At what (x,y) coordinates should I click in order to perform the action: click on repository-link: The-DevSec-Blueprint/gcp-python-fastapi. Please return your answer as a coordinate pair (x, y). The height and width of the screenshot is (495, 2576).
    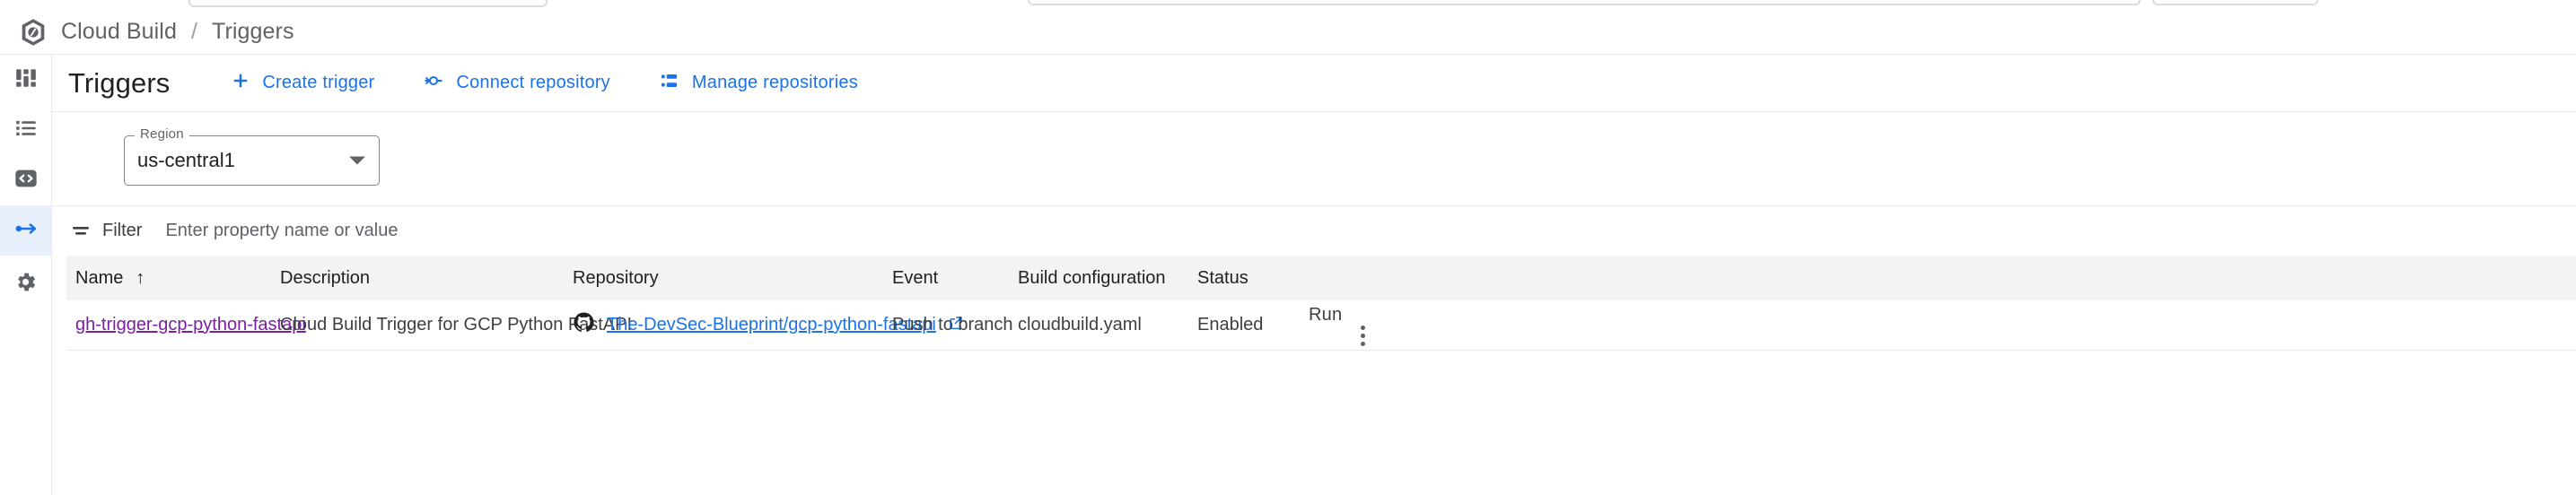
    Looking at the image, I should click on (771, 325).